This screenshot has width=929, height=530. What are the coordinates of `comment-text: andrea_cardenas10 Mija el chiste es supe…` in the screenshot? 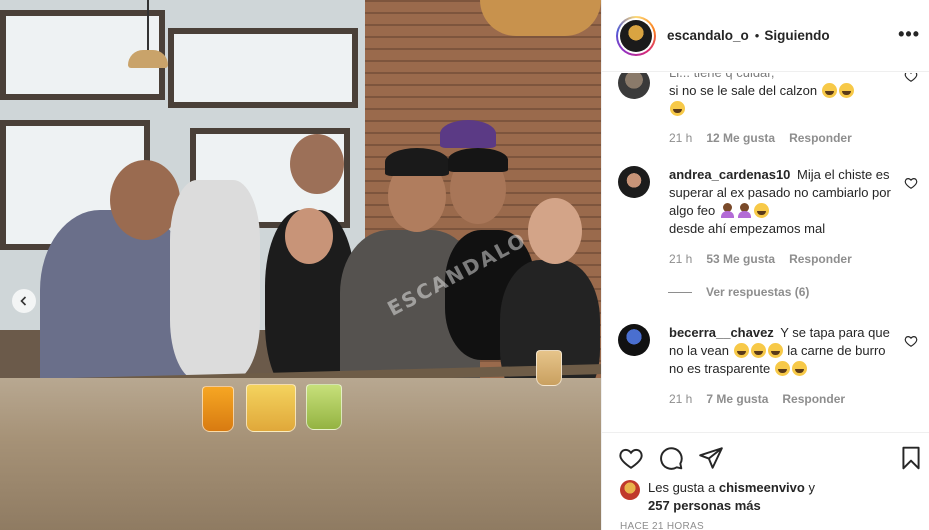 It's located at (781, 202).